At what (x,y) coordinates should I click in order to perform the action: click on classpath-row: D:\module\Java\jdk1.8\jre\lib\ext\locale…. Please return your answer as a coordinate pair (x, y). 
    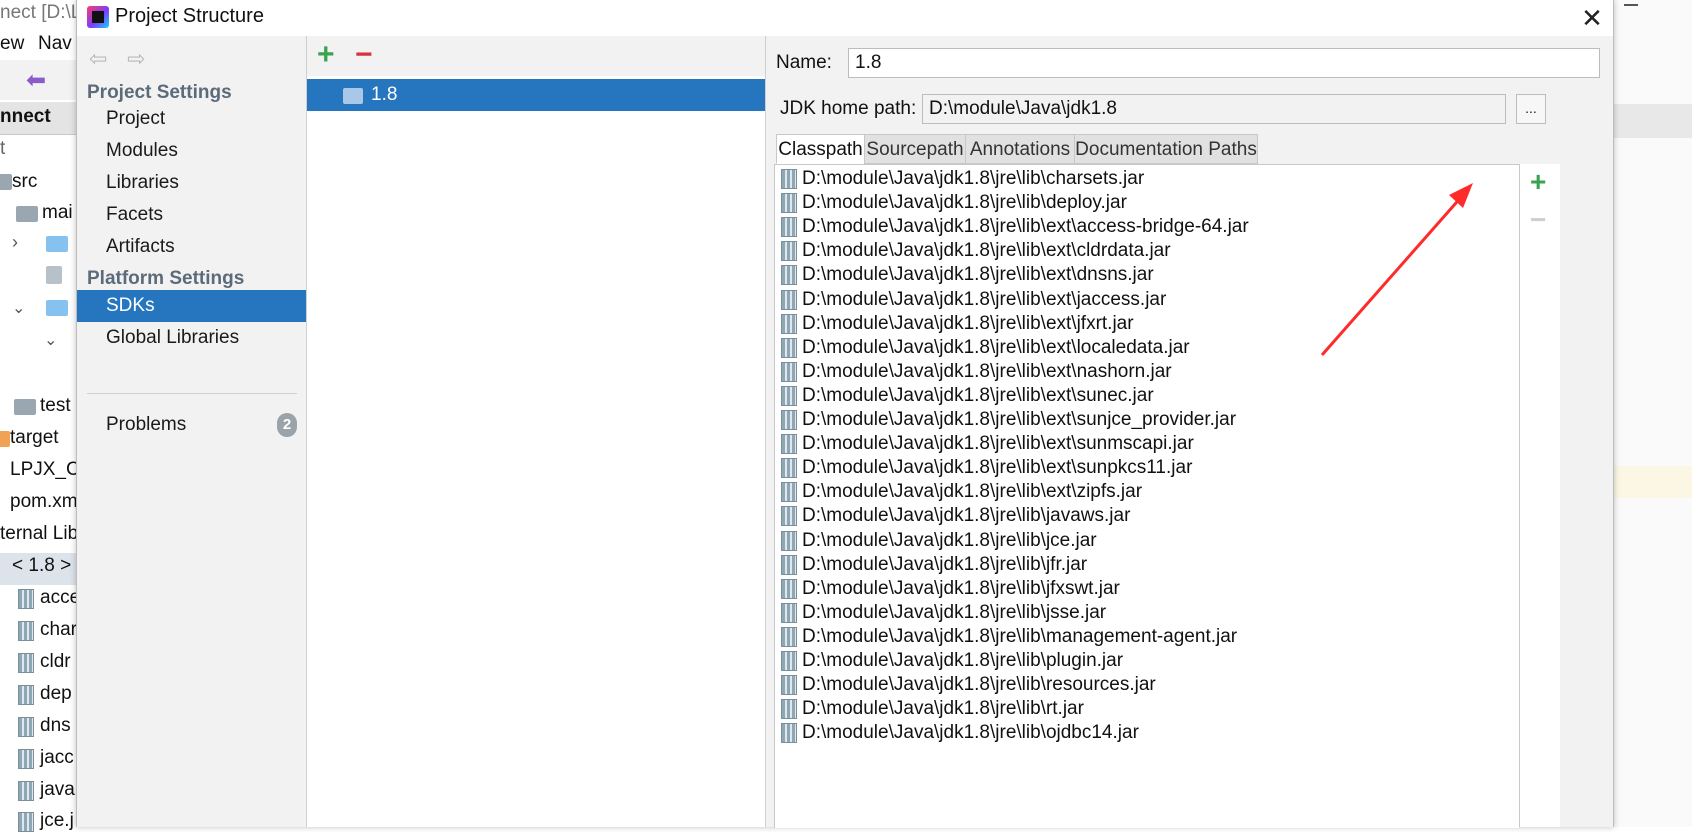
    Looking at the image, I should click on (1145, 348).